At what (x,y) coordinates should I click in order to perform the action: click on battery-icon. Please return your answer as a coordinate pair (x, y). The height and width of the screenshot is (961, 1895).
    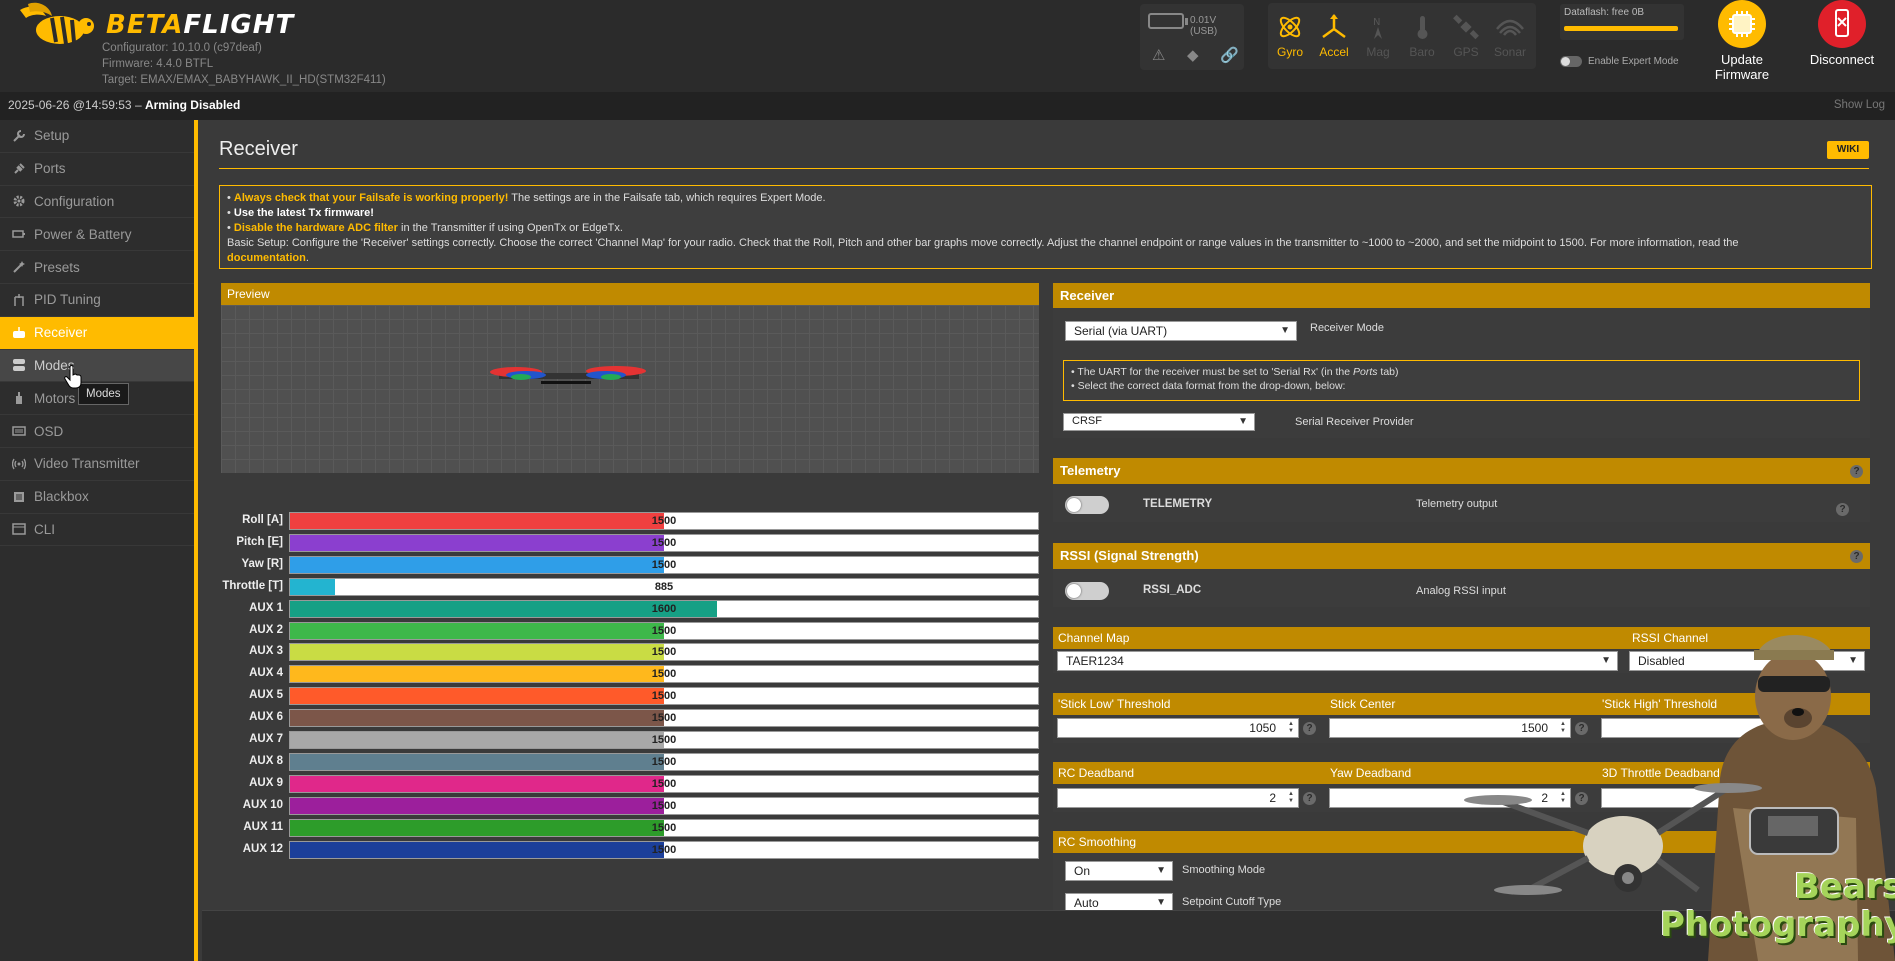
    Looking at the image, I should click on (1168, 21).